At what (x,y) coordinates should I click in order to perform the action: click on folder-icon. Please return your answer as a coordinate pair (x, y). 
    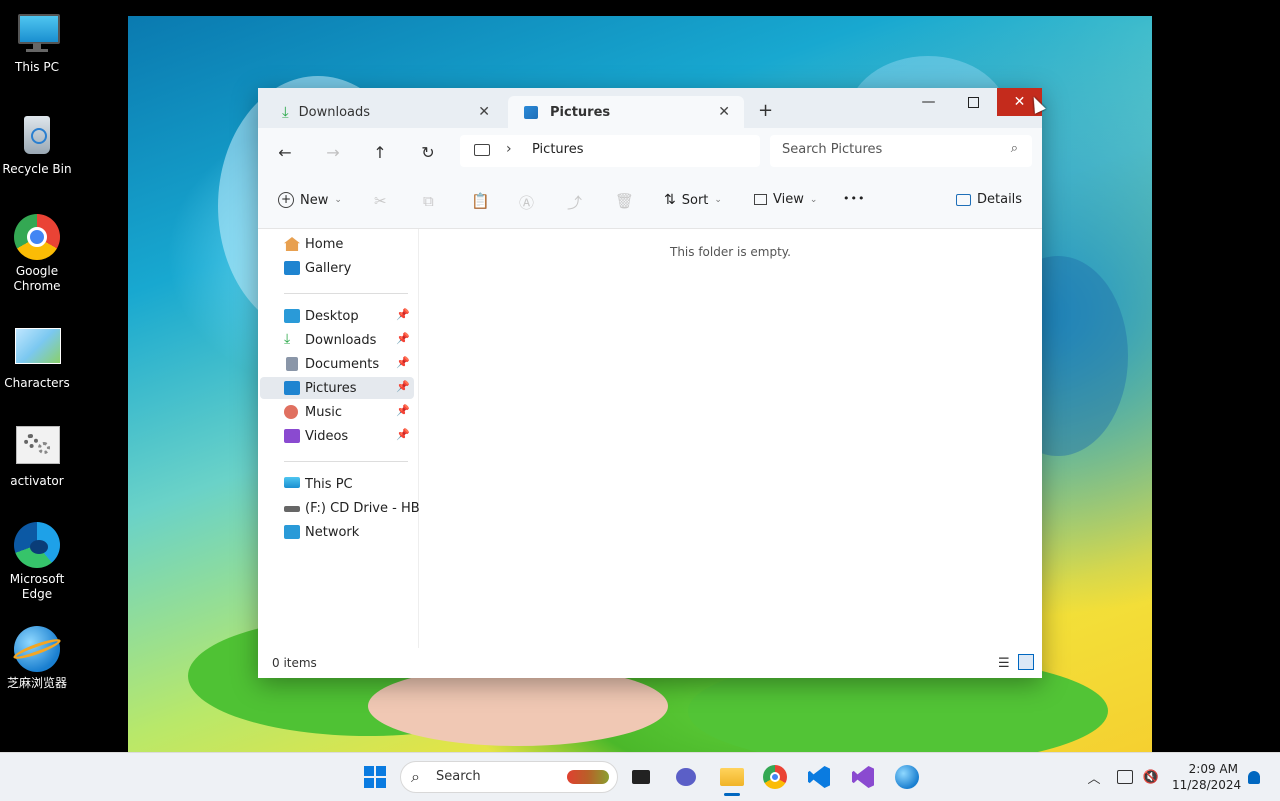
    Looking at the image, I should click on (732, 777).